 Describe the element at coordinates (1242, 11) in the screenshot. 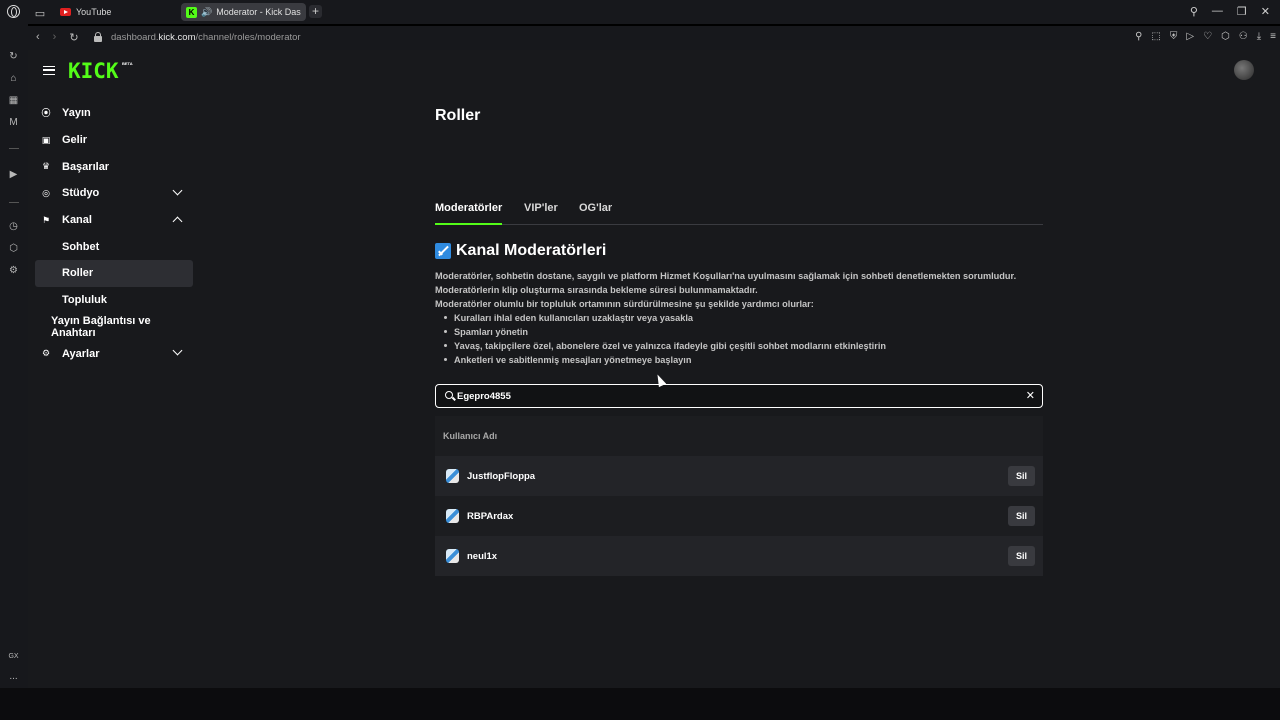

I see `restore-icon: ❐` at that location.